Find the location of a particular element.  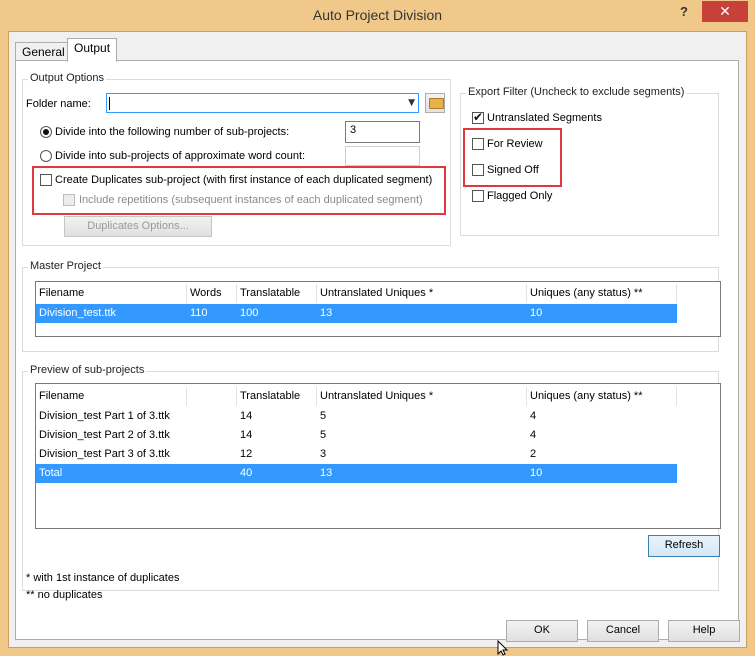

cell-filename: Division_test Part 3 of 3.ttk is located at coordinates (104, 454).